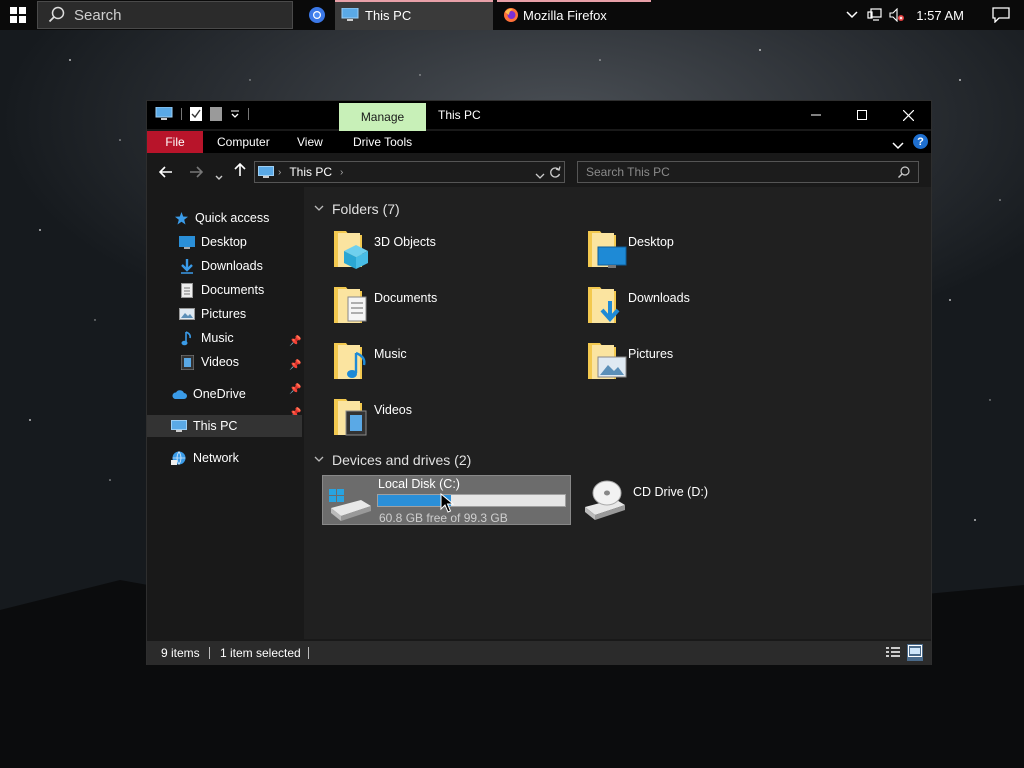 The image size is (1024, 768). What do you see at coordinates (539, 653) in the screenshot?
I see `status-bar: 9 items 1 item selected` at bounding box center [539, 653].